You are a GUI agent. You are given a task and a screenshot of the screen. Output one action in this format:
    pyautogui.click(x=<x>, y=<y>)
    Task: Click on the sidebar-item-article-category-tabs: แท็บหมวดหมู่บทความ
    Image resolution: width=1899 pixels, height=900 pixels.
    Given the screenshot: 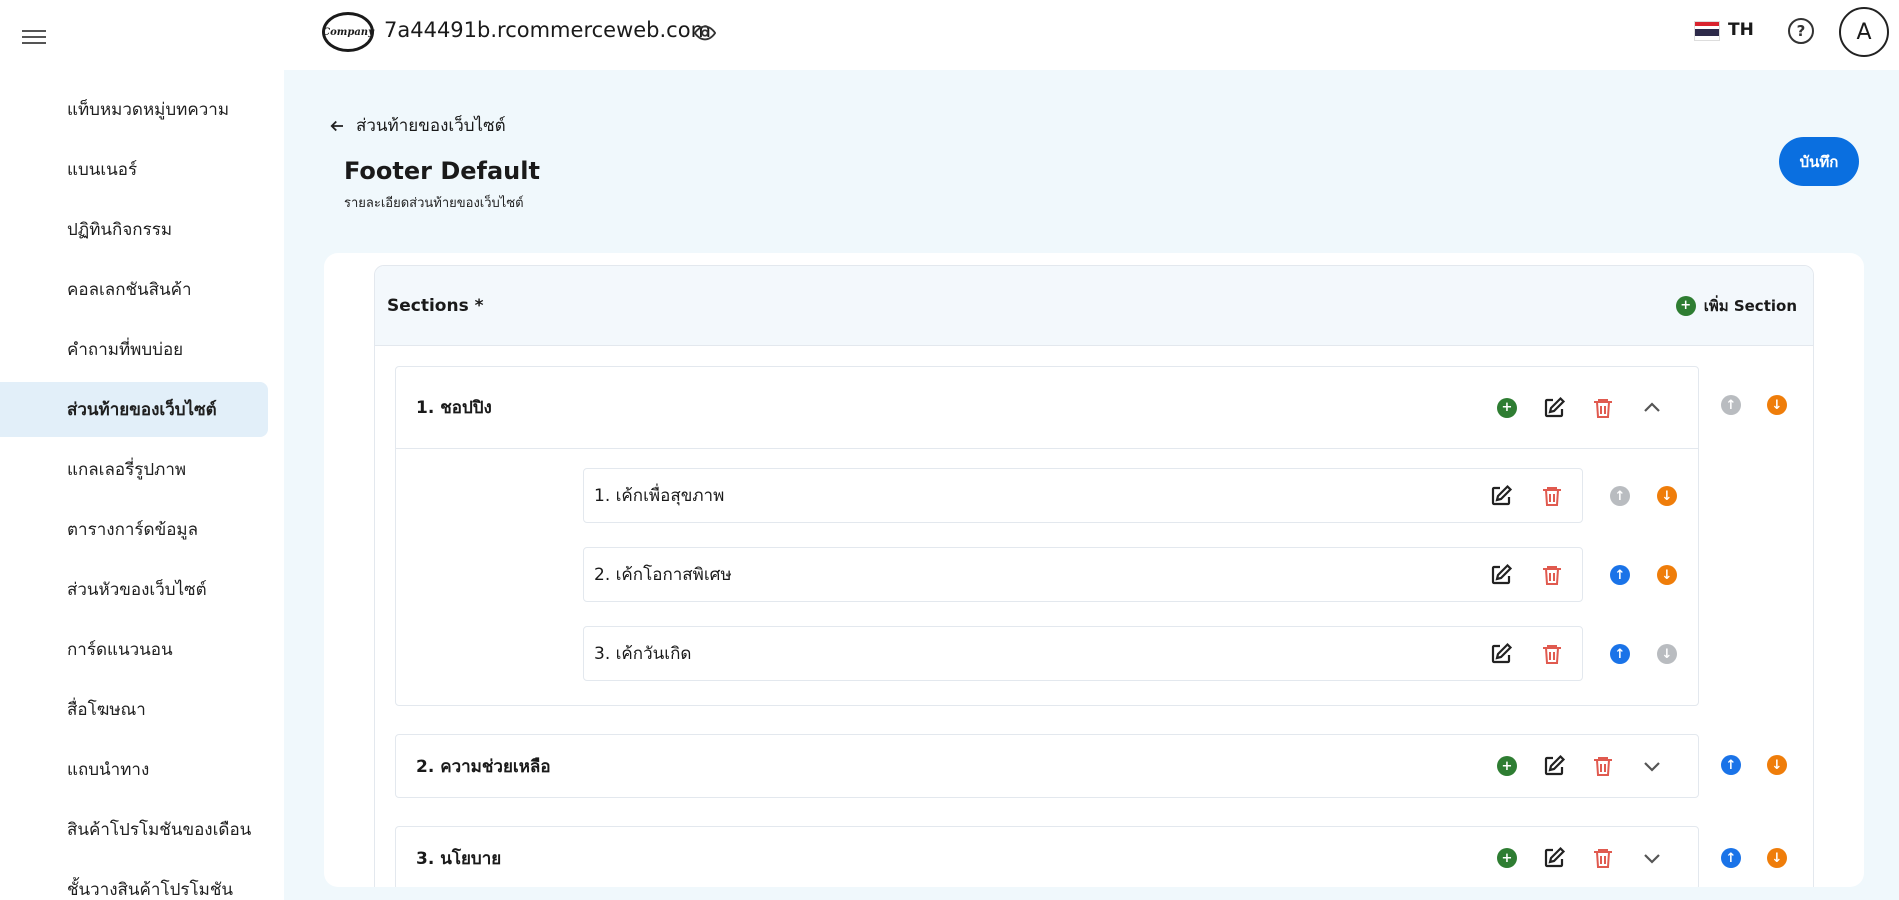 What is the action you would take?
    pyautogui.click(x=134, y=109)
    